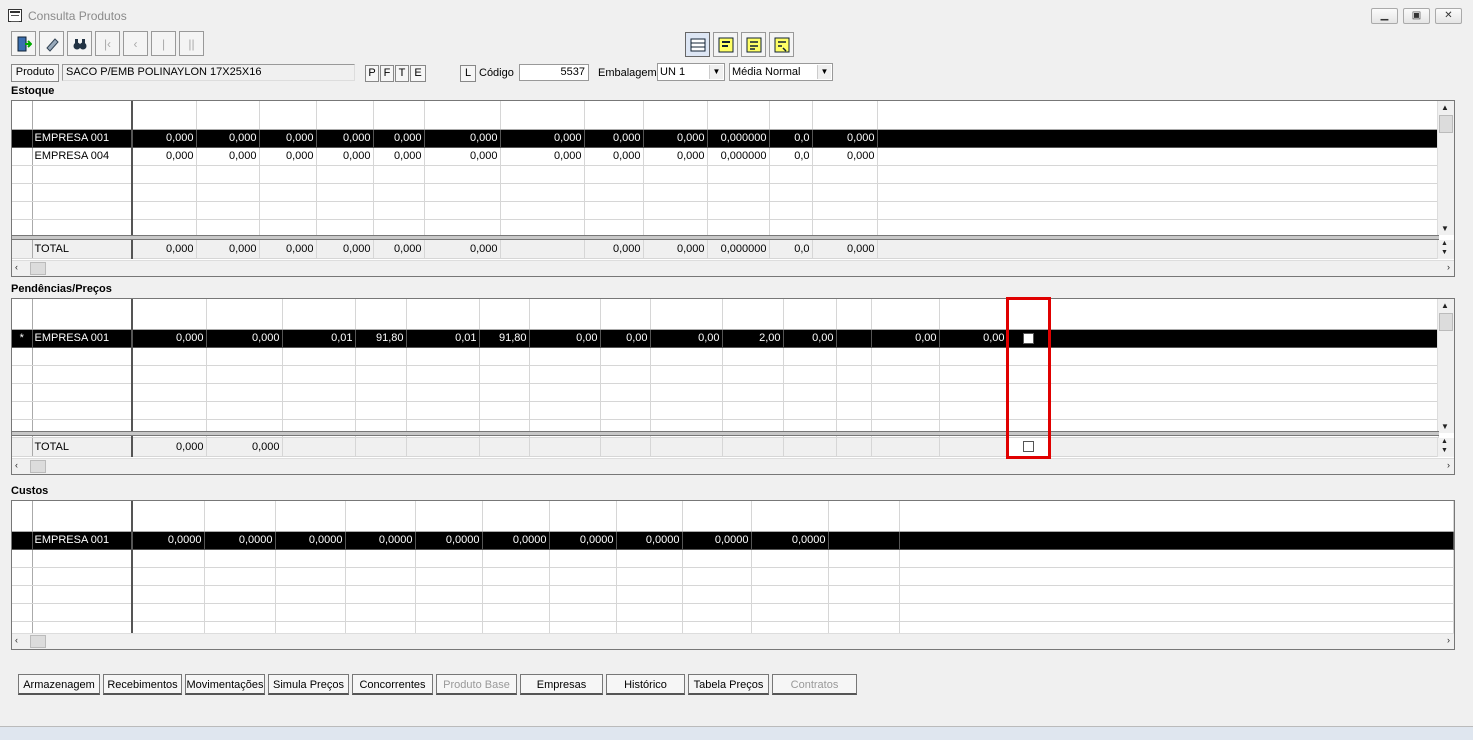  I want to click on pendencias-total-spin: ▲ ▼, so click(1445, 447).